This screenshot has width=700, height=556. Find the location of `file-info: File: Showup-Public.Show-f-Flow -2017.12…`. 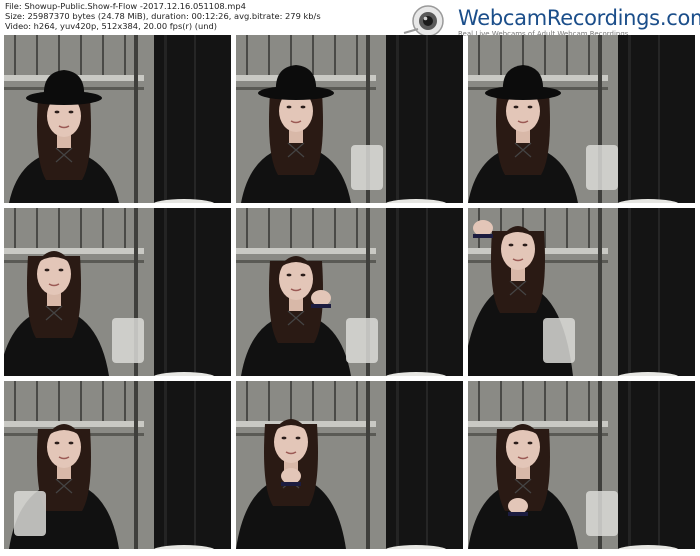

file-info: File: Showup-Public.Show-f-Flow -2017.12… is located at coordinates (125, 6).